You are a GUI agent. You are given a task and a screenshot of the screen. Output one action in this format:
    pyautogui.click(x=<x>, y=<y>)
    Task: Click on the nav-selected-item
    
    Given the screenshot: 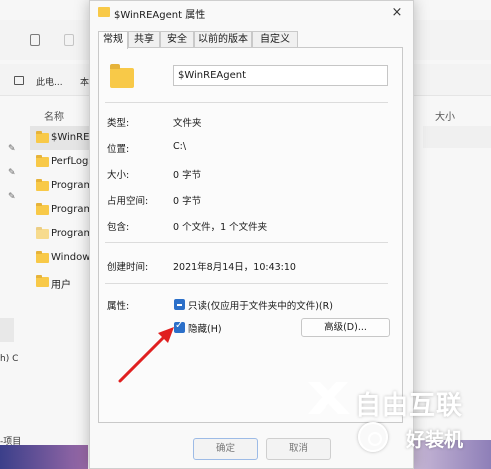 What is the action you would take?
    pyautogui.click(x=7, y=330)
    